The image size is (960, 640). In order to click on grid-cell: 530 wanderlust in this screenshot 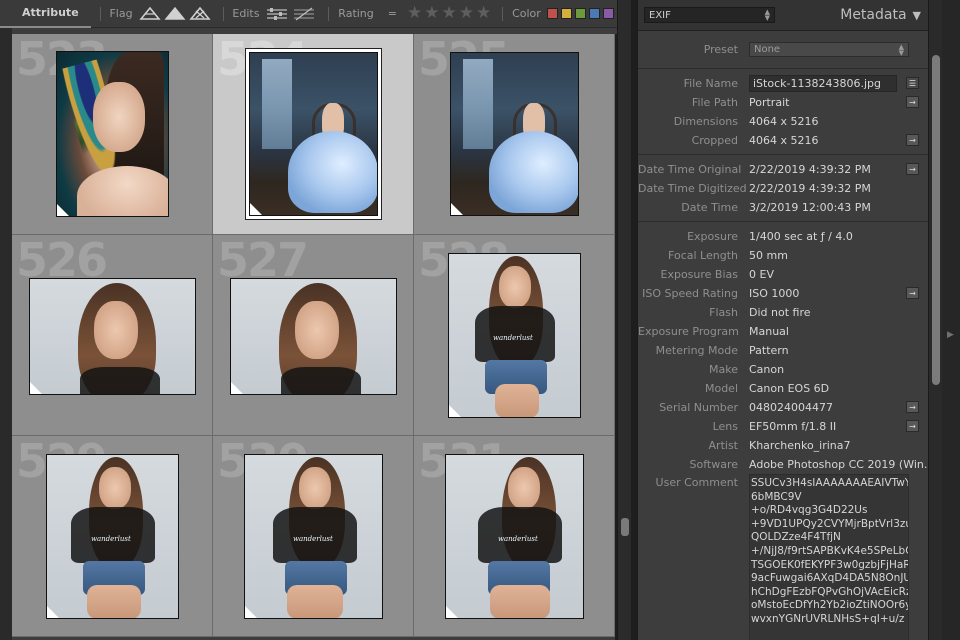, I will do `click(313, 536)`.